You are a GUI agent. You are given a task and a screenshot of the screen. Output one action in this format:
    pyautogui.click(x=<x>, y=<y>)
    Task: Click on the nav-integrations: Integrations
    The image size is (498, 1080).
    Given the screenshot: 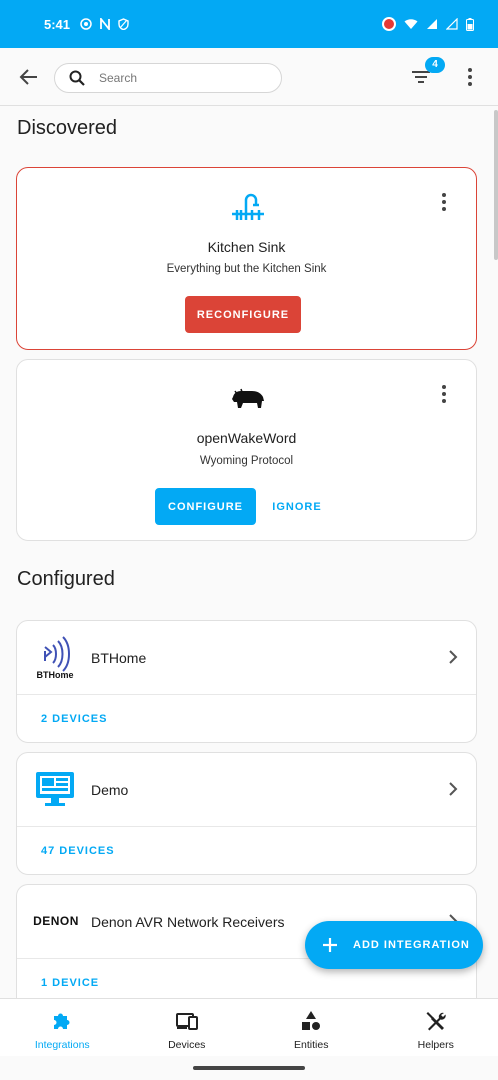 What is the action you would take?
    pyautogui.click(x=62, y=1027)
    